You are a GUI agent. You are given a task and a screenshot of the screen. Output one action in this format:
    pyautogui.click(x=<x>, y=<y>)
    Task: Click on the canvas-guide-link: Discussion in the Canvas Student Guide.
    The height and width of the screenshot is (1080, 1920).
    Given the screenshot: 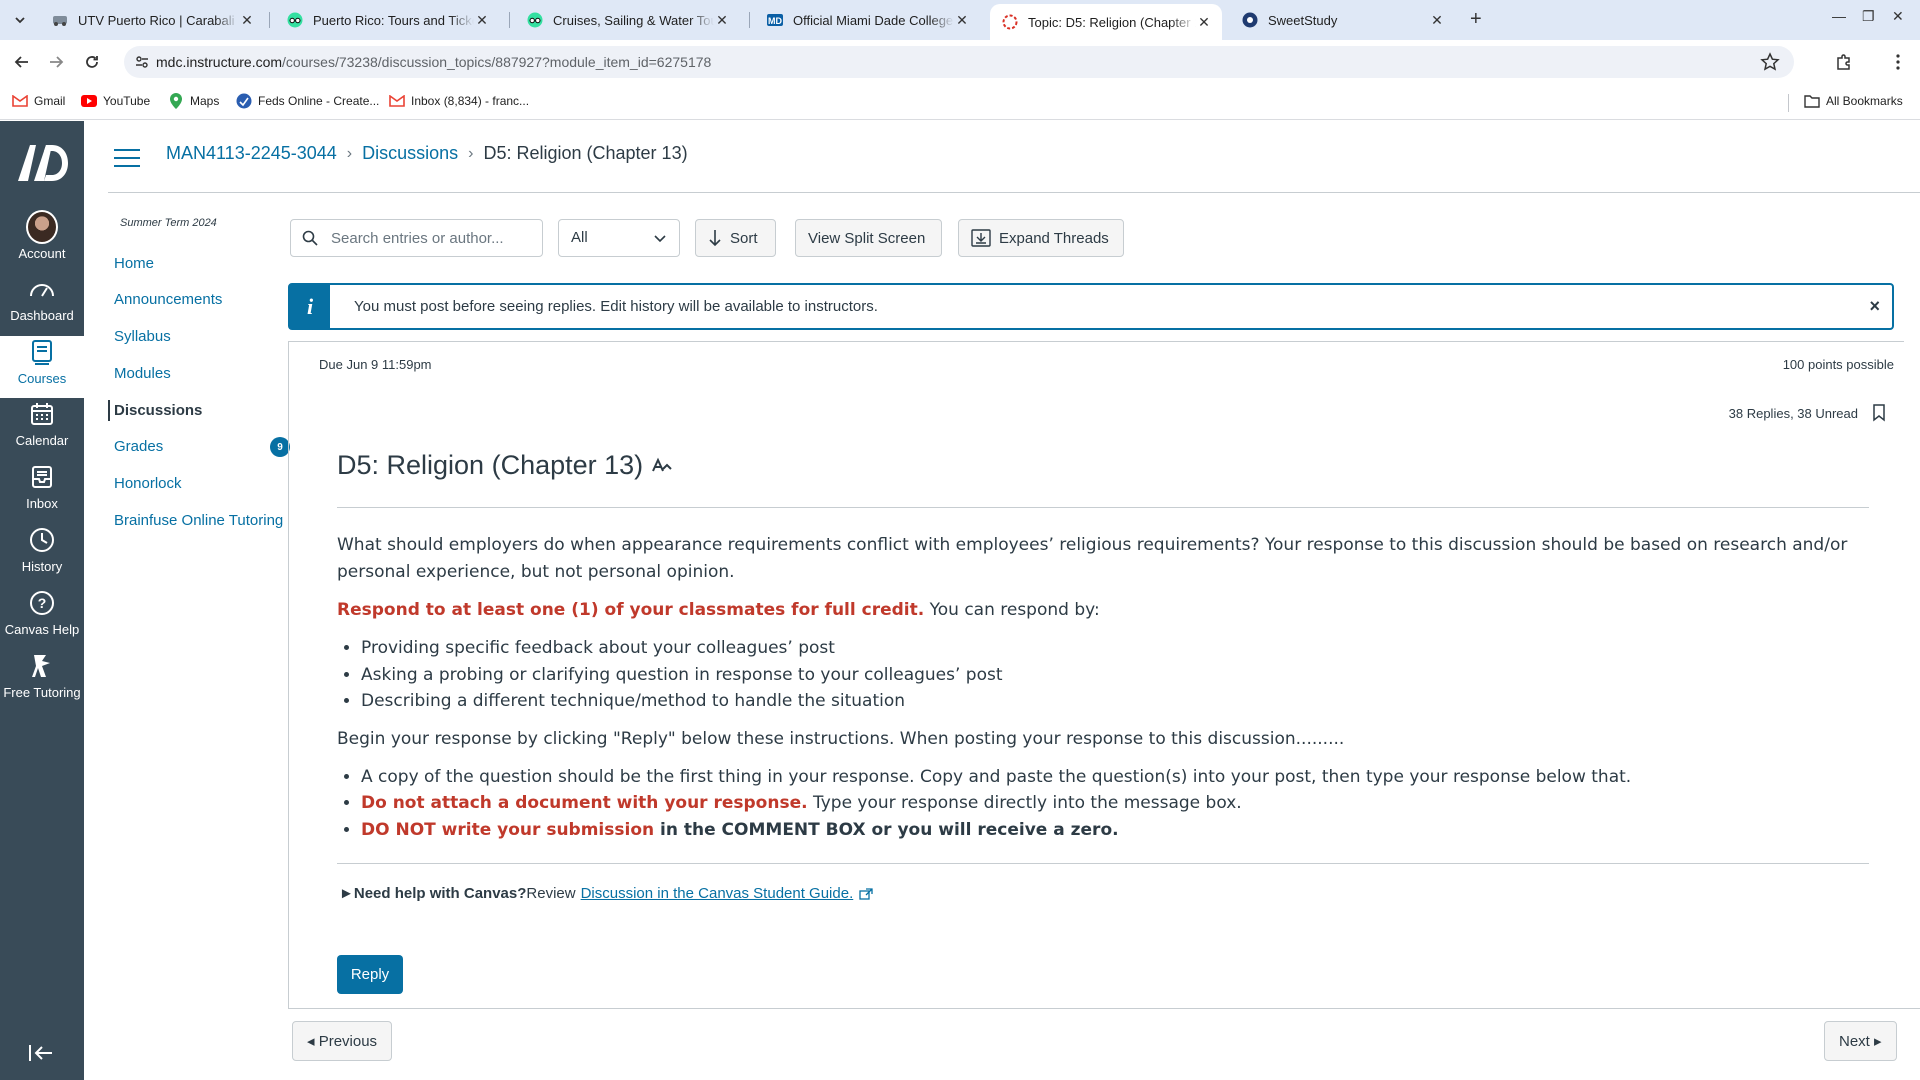 What is the action you would take?
    pyautogui.click(x=717, y=893)
    